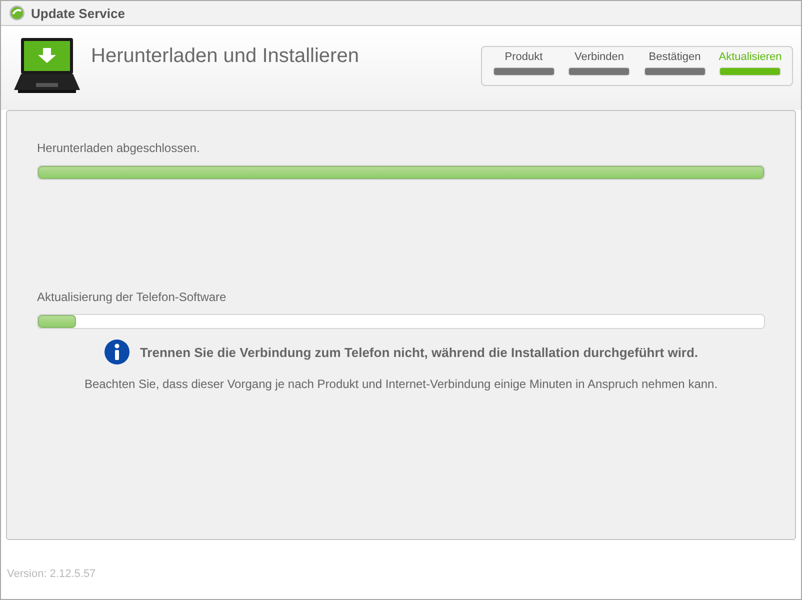 This screenshot has height=600, width=802. Describe the element at coordinates (17, 13) in the screenshot. I see `app-logo-icon` at that location.